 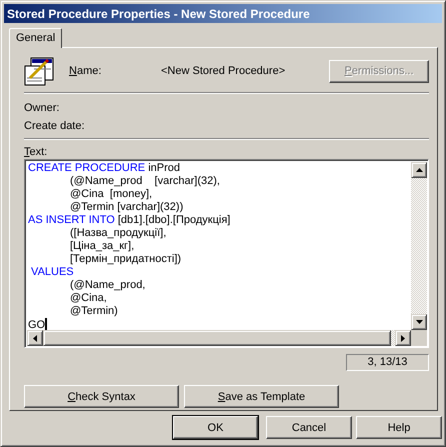 What do you see at coordinates (309, 427) in the screenshot?
I see `dialog-button: Cancel` at bounding box center [309, 427].